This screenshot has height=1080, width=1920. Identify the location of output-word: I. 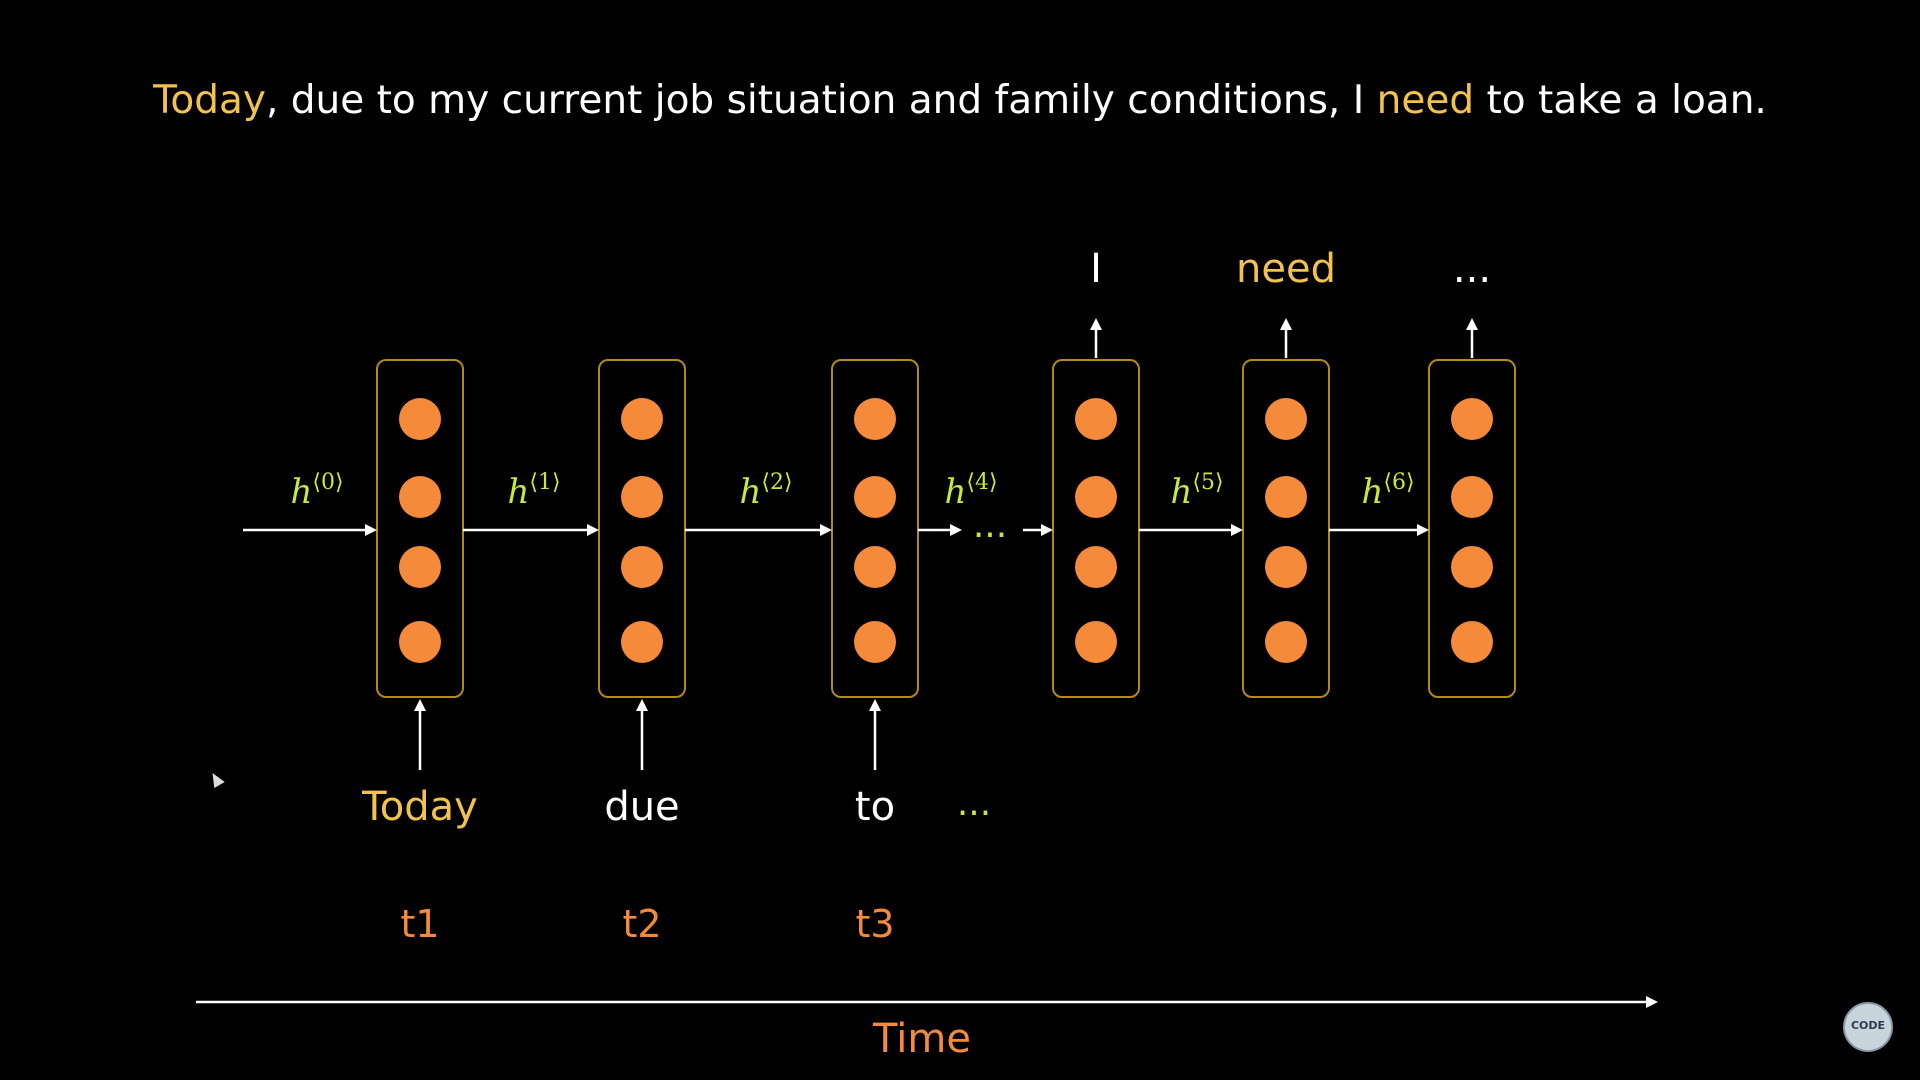
(1096, 269).